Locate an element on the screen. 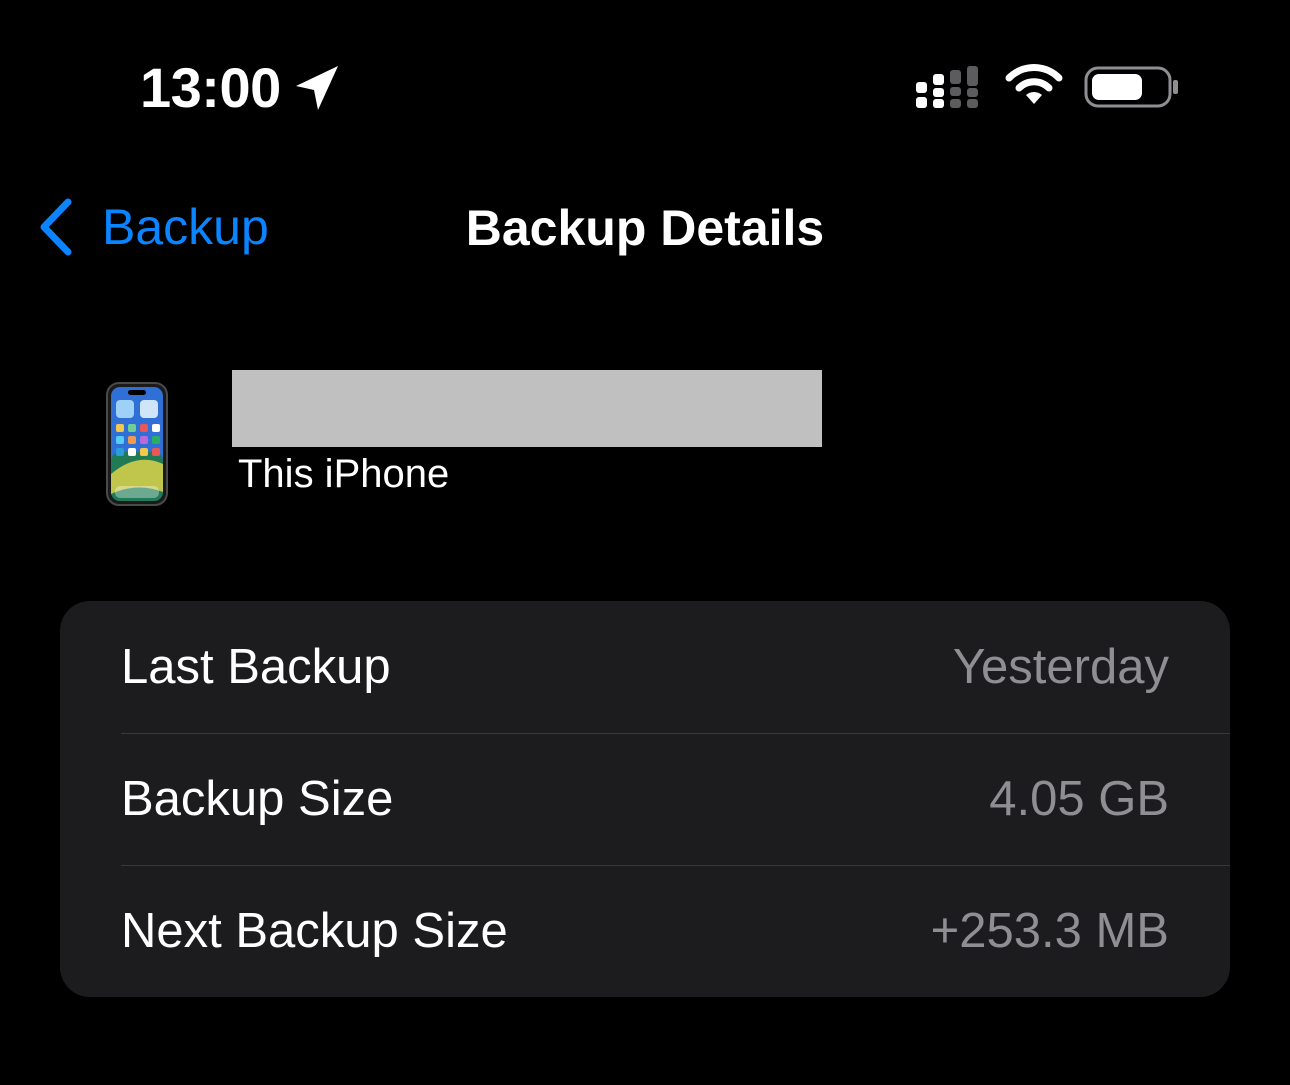 This screenshot has width=1290, height=1085. detail-value: Yesterday is located at coordinates (1060, 667).